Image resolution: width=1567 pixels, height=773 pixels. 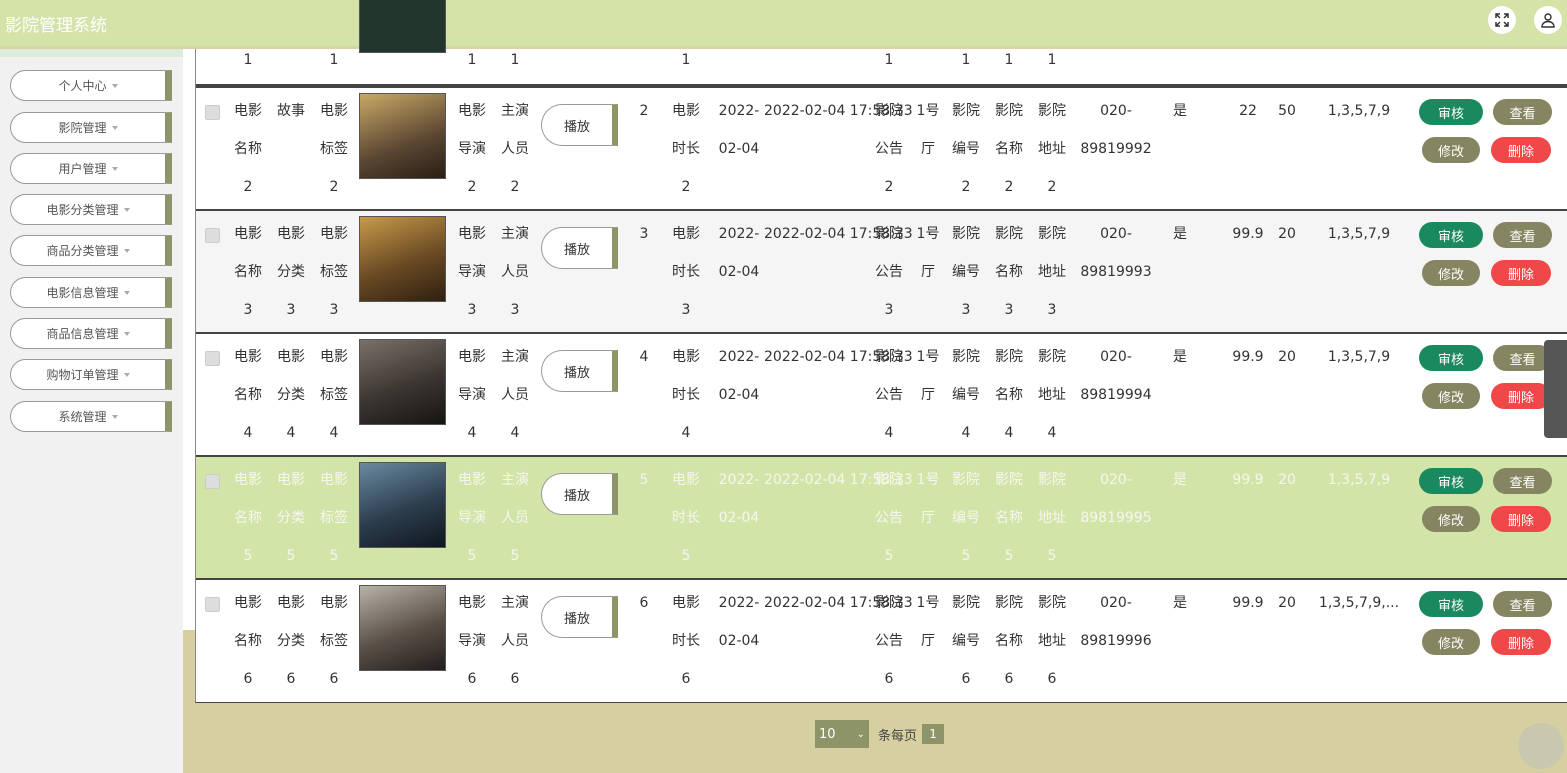 What do you see at coordinates (1116, 395) in the screenshot?
I see `cell-phone: 89819994` at bounding box center [1116, 395].